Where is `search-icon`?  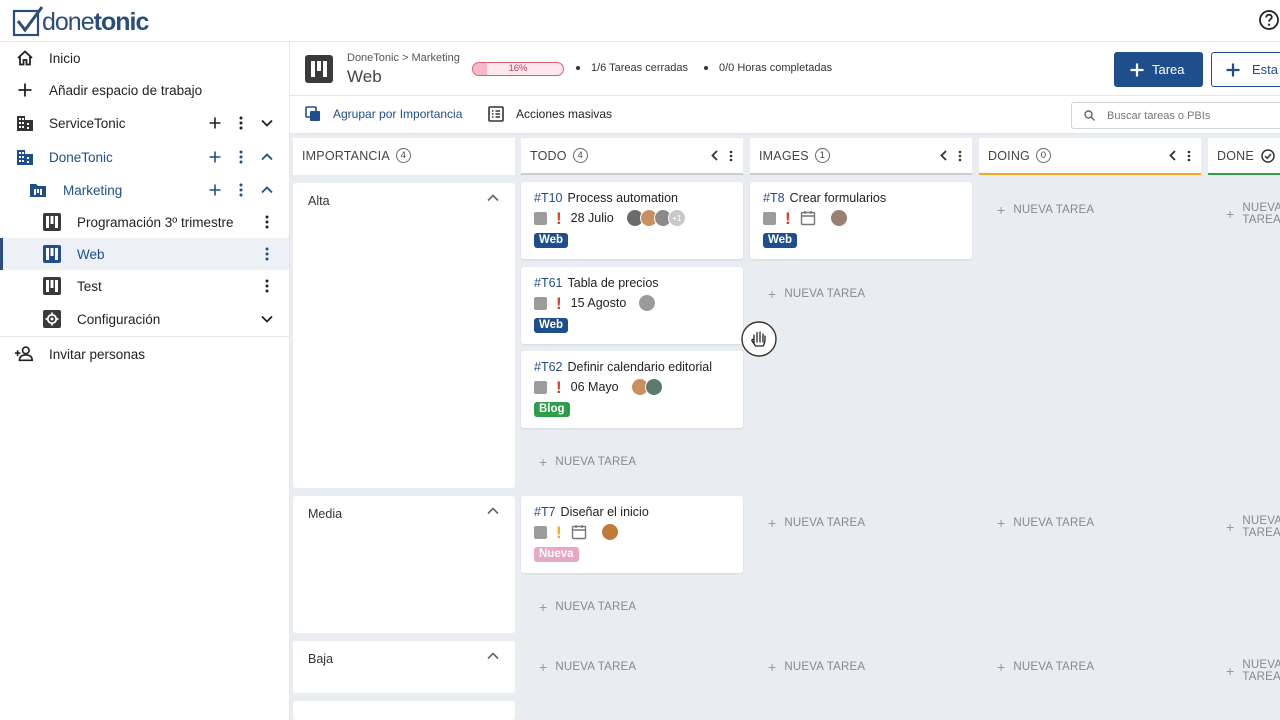
search-icon is located at coordinates (1089, 115).